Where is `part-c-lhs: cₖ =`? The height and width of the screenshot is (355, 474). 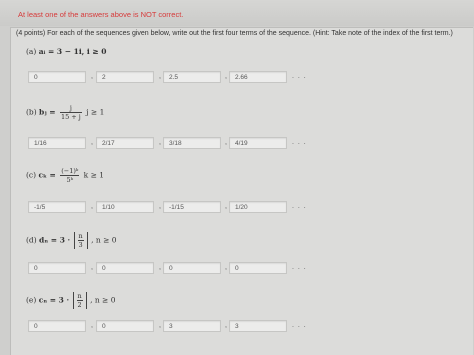 part-c-lhs: cₖ = is located at coordinates (47, 175).